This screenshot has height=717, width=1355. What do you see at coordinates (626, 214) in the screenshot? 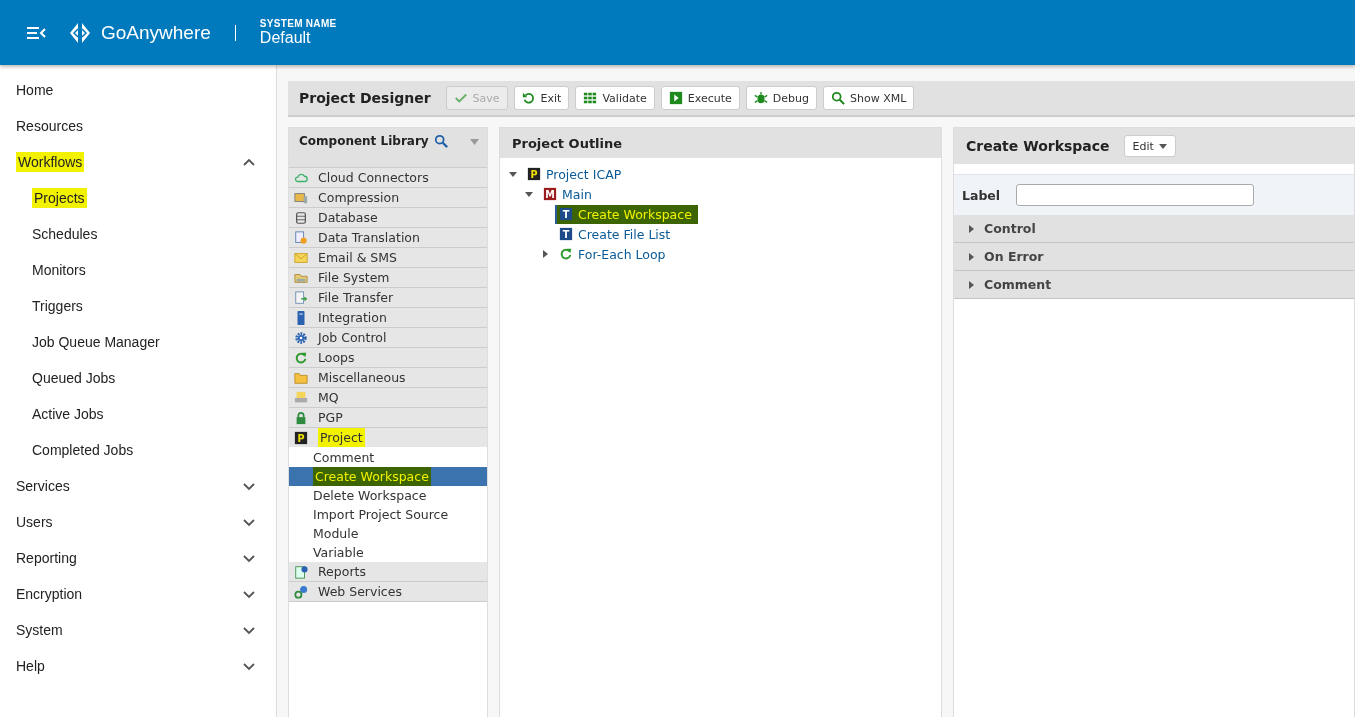
I see `tree-node: T Create Workspace` at bounding box center [626, 214].